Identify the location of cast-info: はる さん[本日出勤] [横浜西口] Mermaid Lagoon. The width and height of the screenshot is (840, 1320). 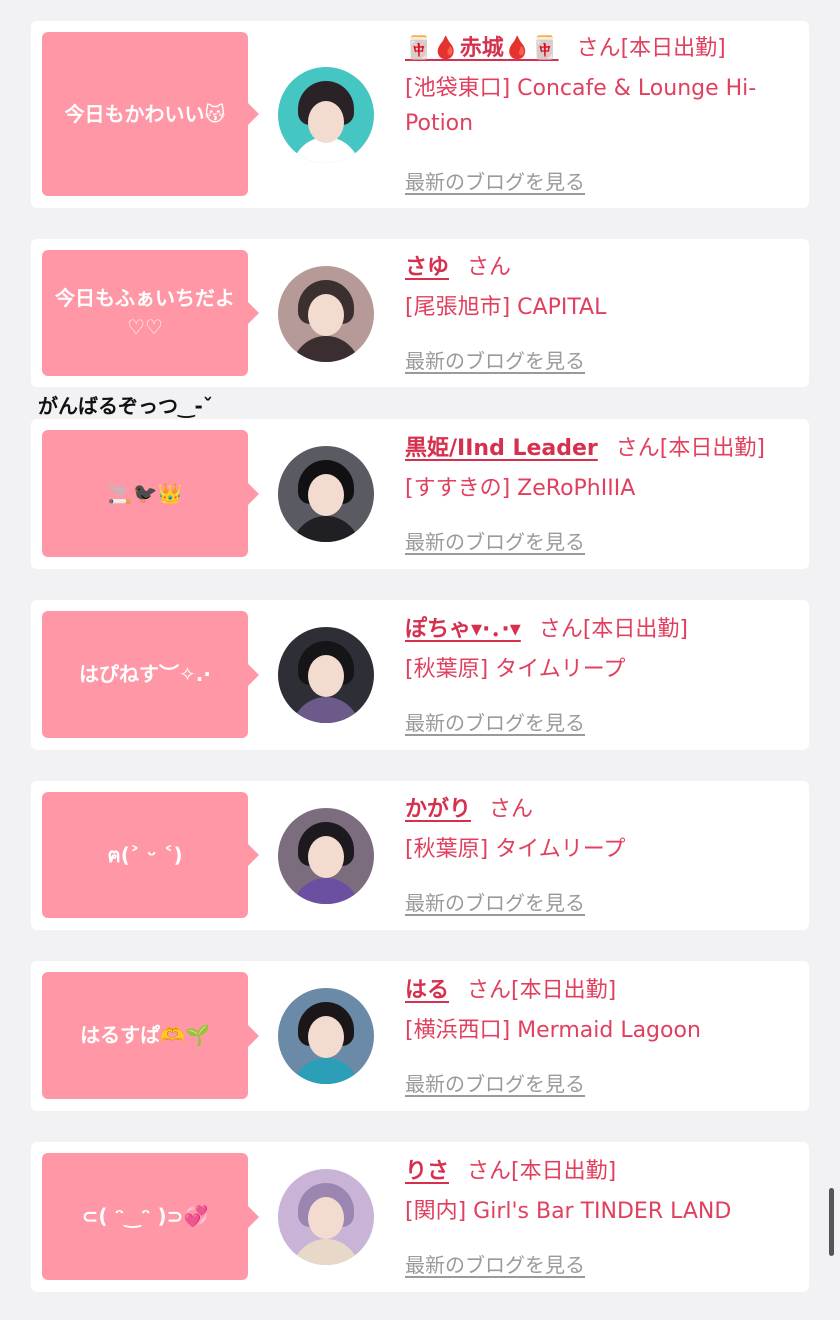
(600, 1011).